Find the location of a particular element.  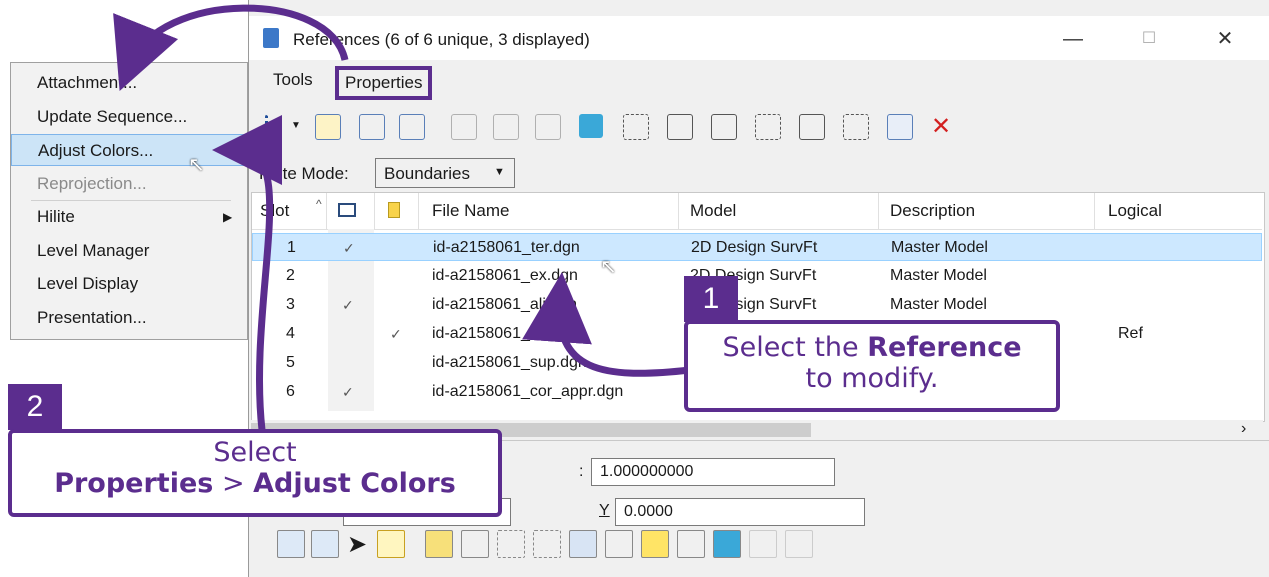

step2-callout: Select Properties > Adjust Colors is located at coordinates (255, 473).